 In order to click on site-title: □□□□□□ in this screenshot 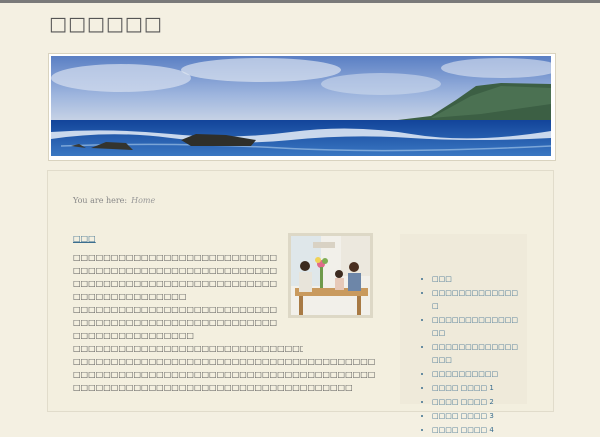, I will do `click(106, 24)`.